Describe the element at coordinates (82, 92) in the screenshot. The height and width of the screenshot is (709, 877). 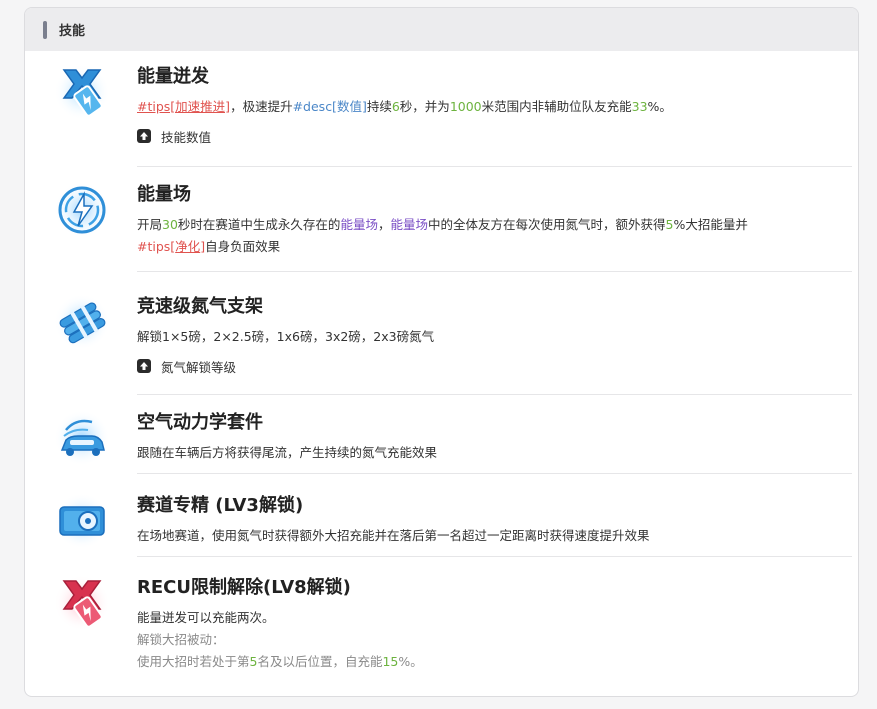
I see `lightning-battery-icon` at that location.